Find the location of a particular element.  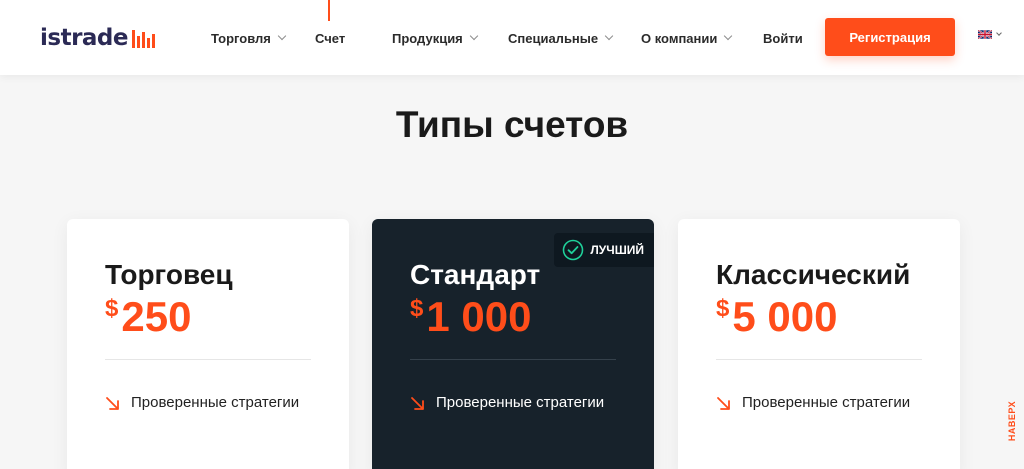

logo-bars-icon is located at coordinates (144, 38).